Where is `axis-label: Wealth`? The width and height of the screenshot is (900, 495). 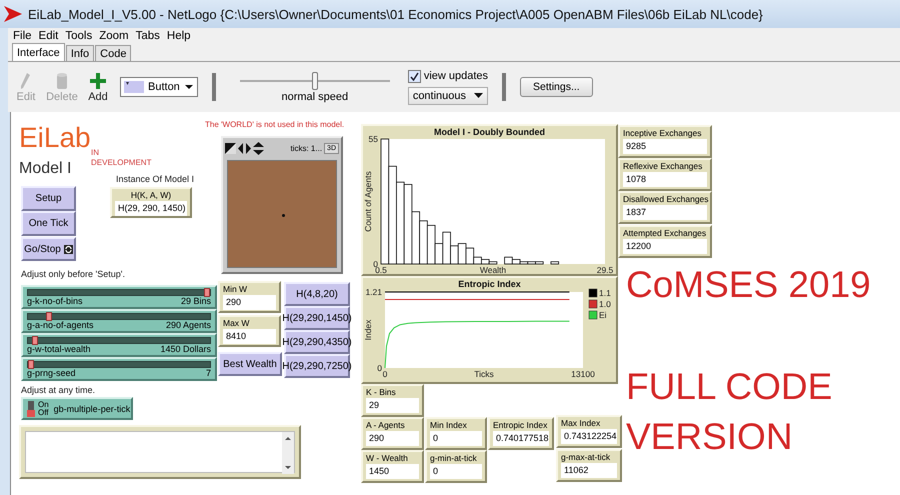 axis-label: Wealth is located at coordinates (493, 269).